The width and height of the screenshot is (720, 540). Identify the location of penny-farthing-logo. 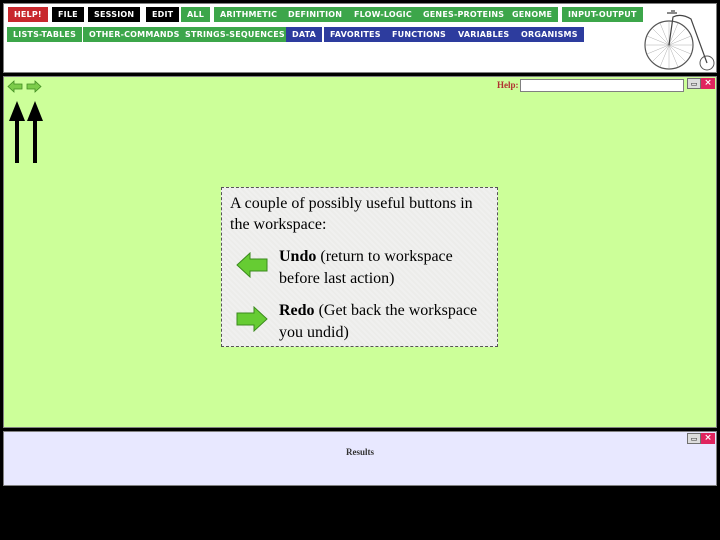
(679, 40).